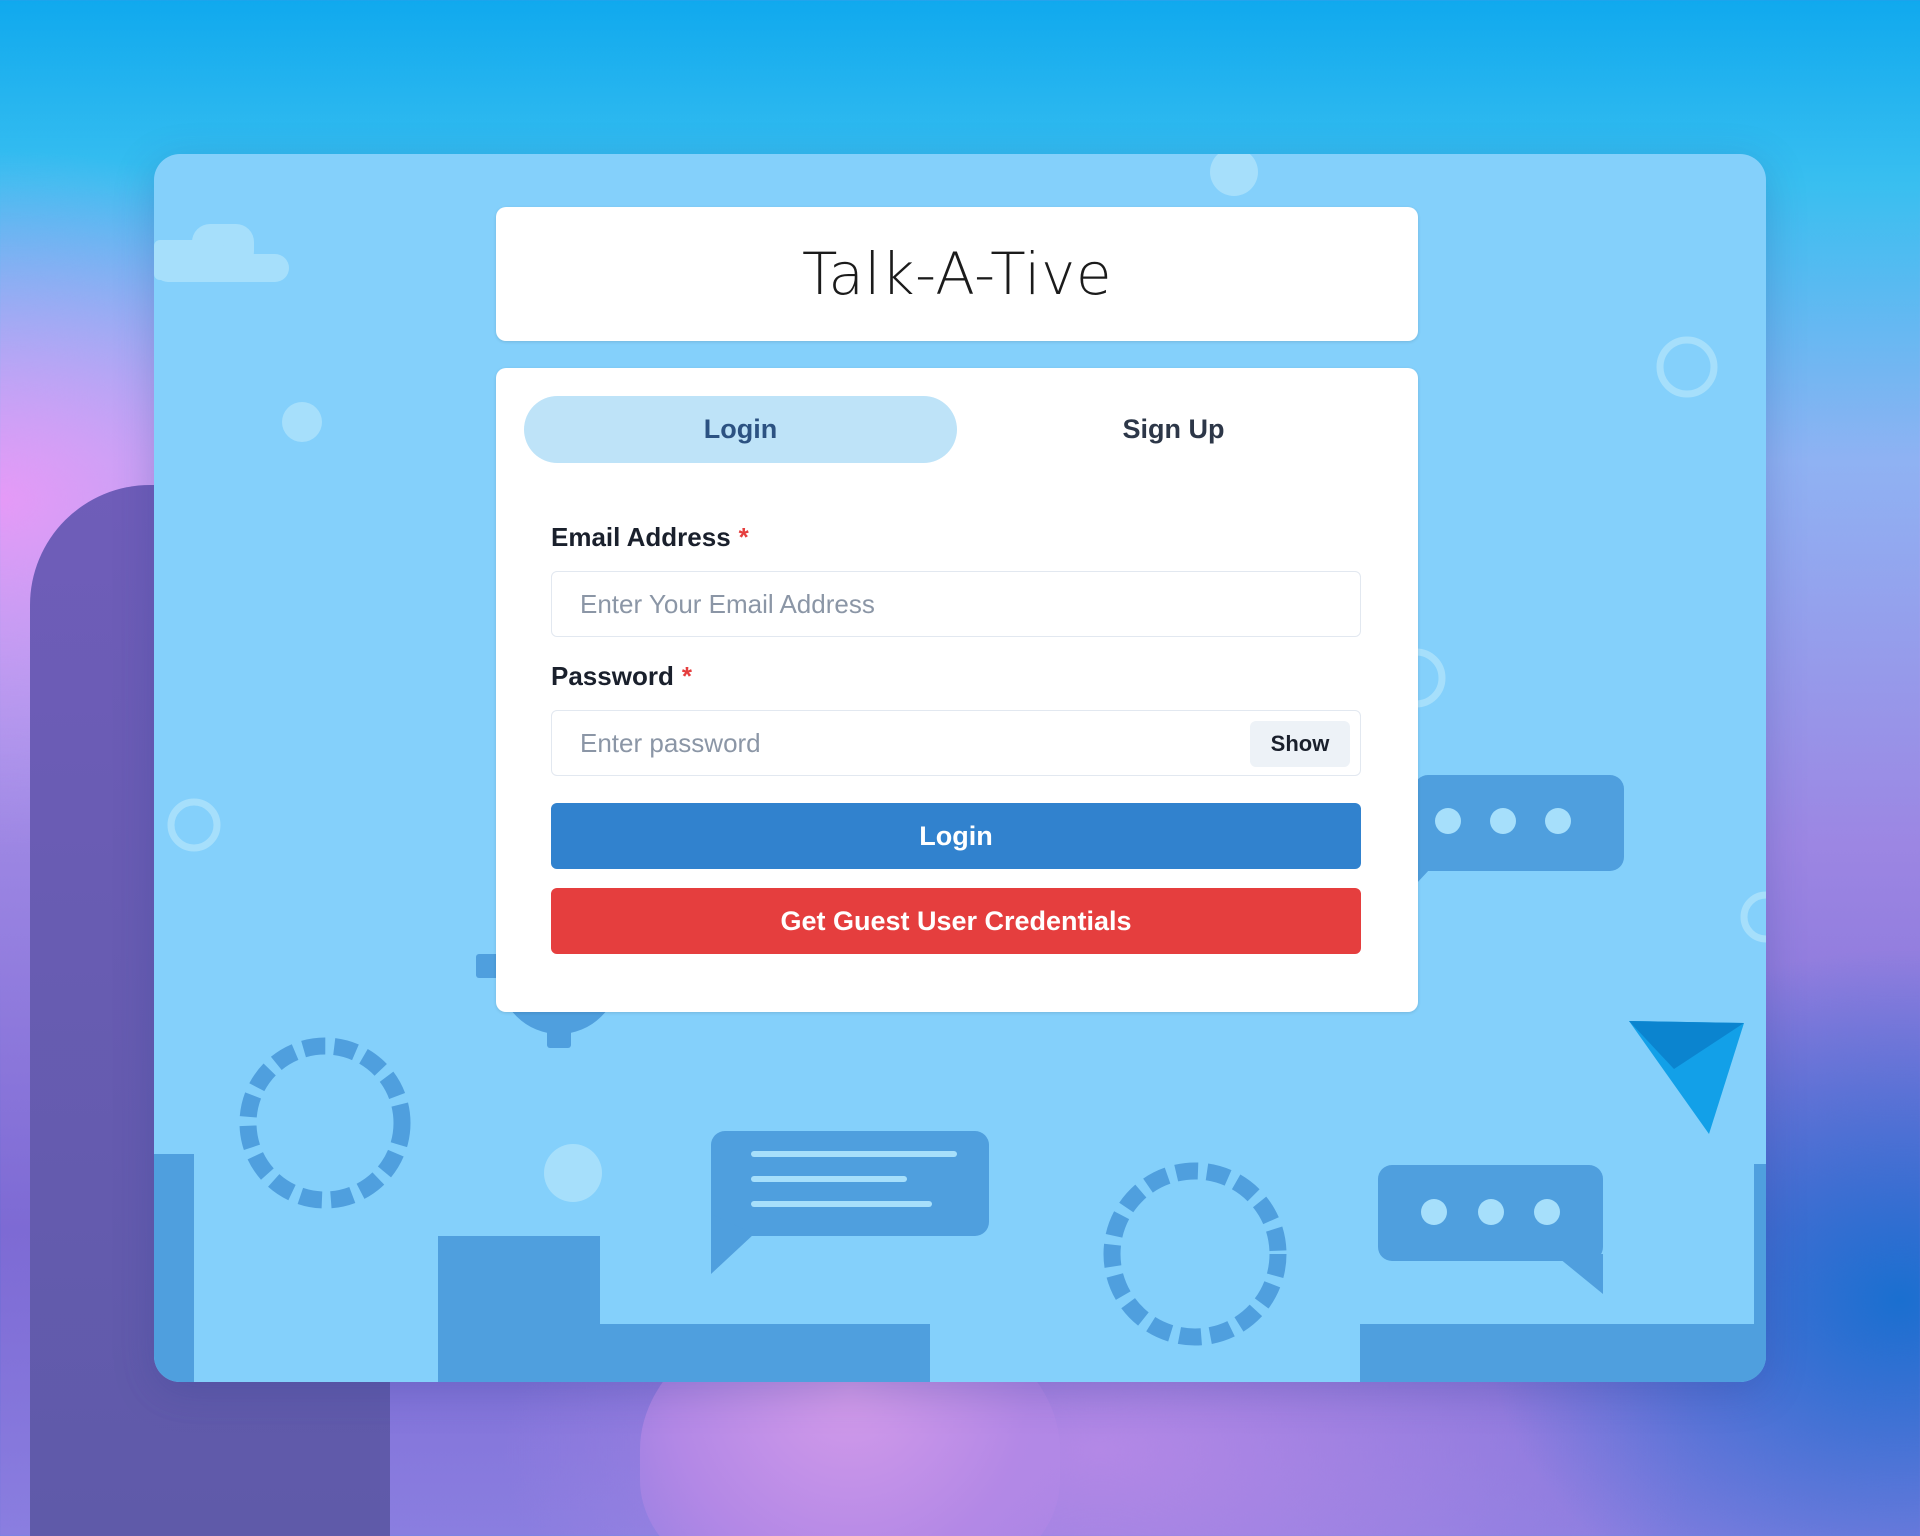 The height and width of the screenshot is (1536, 1920). I want to click on tab-sign-up: Sign Up, so click(1173, 429).